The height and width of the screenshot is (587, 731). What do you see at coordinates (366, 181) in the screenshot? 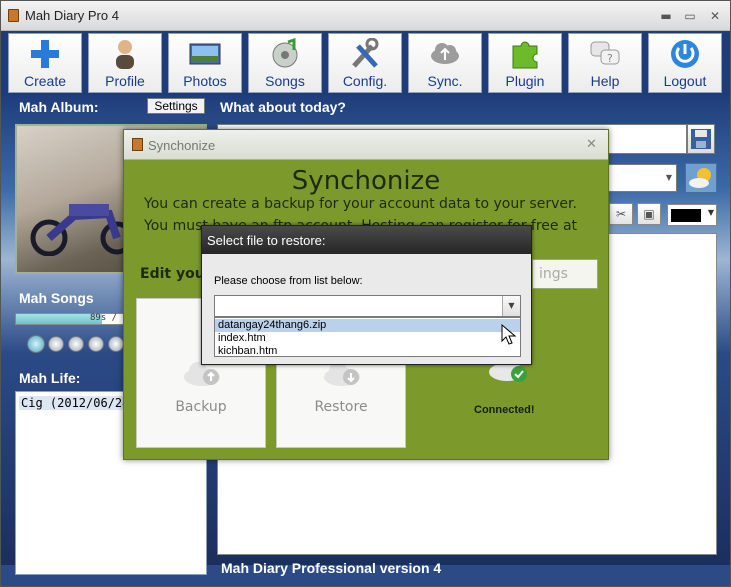
I see `sync-heading: Synchonize` at bounding box center [366, 181].